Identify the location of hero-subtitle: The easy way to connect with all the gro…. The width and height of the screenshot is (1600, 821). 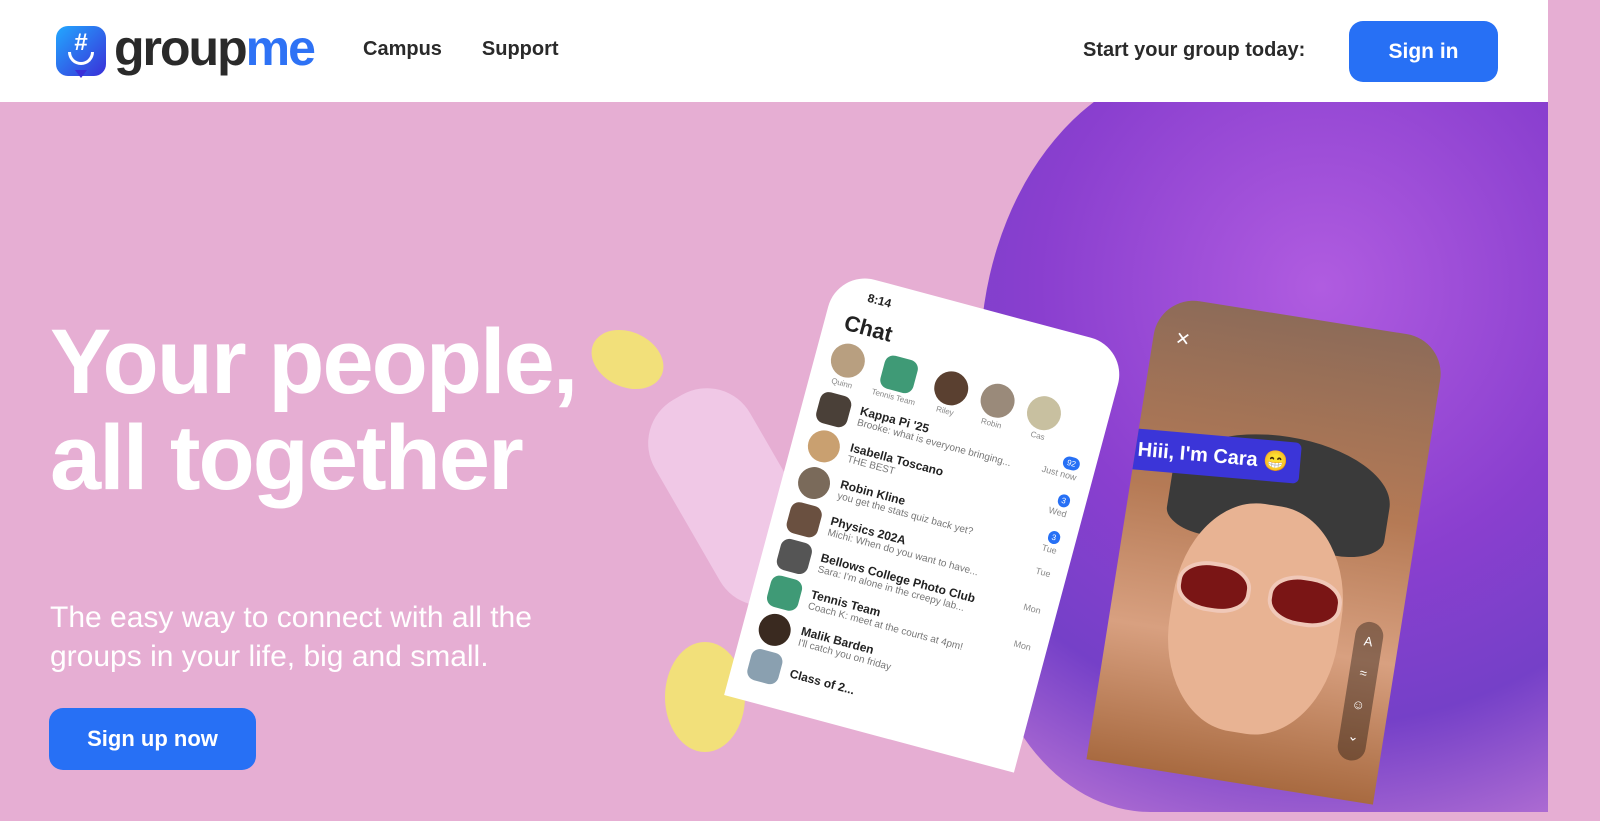
(291, 637).